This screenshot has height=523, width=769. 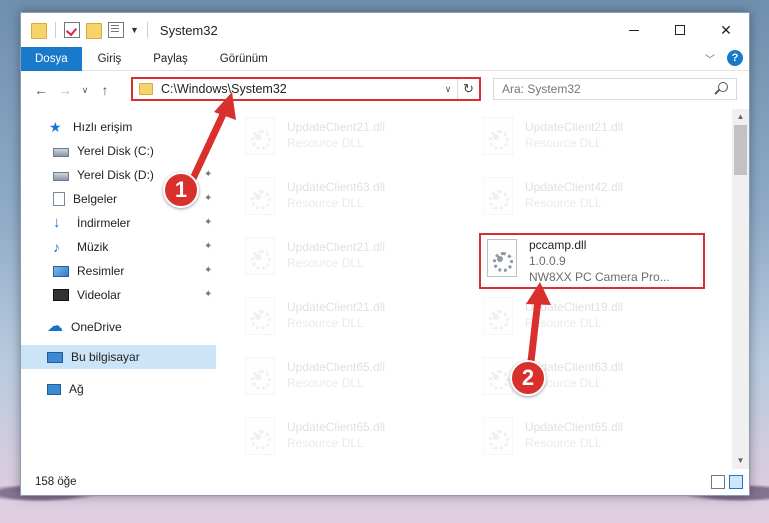 I want to click on title-bar: ▼ System32 ✕, so click(x=385, y=30).